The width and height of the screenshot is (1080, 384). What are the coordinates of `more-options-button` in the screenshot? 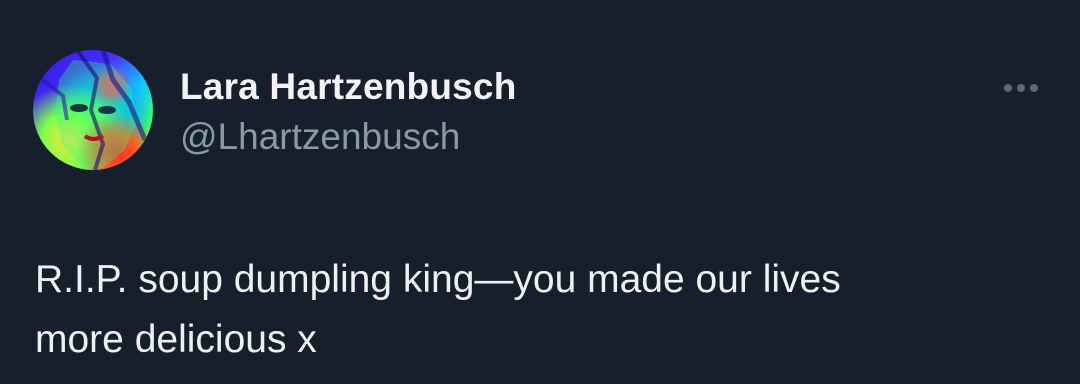 It's located at (1021, 88).